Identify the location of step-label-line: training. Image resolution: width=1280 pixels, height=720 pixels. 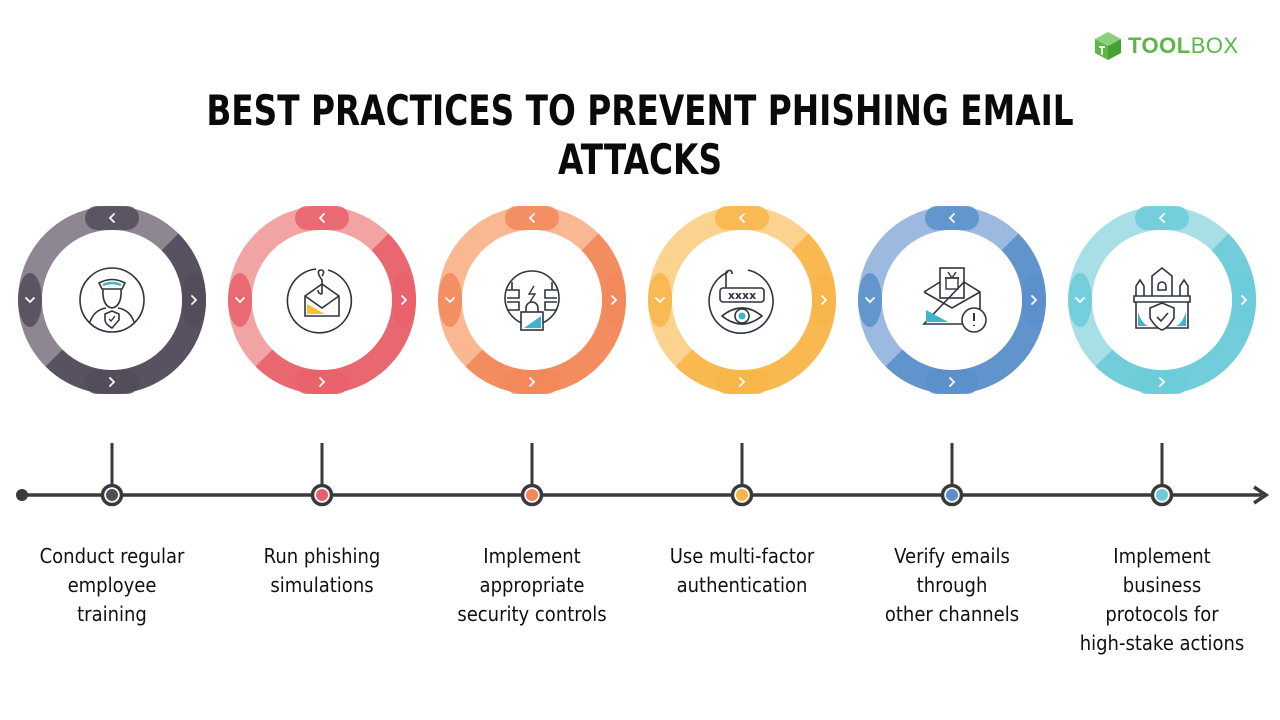
(112, 614).